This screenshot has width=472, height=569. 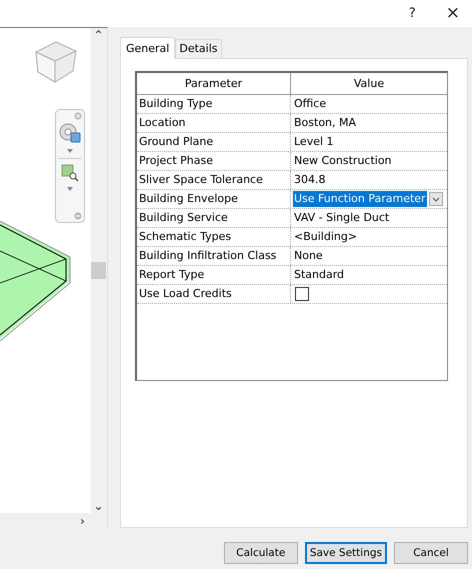 What do you see at coordinates (214, 256) in the screenshot?
I see `table-cell: Building Infiltration Class` at bounding box center [214, 256].